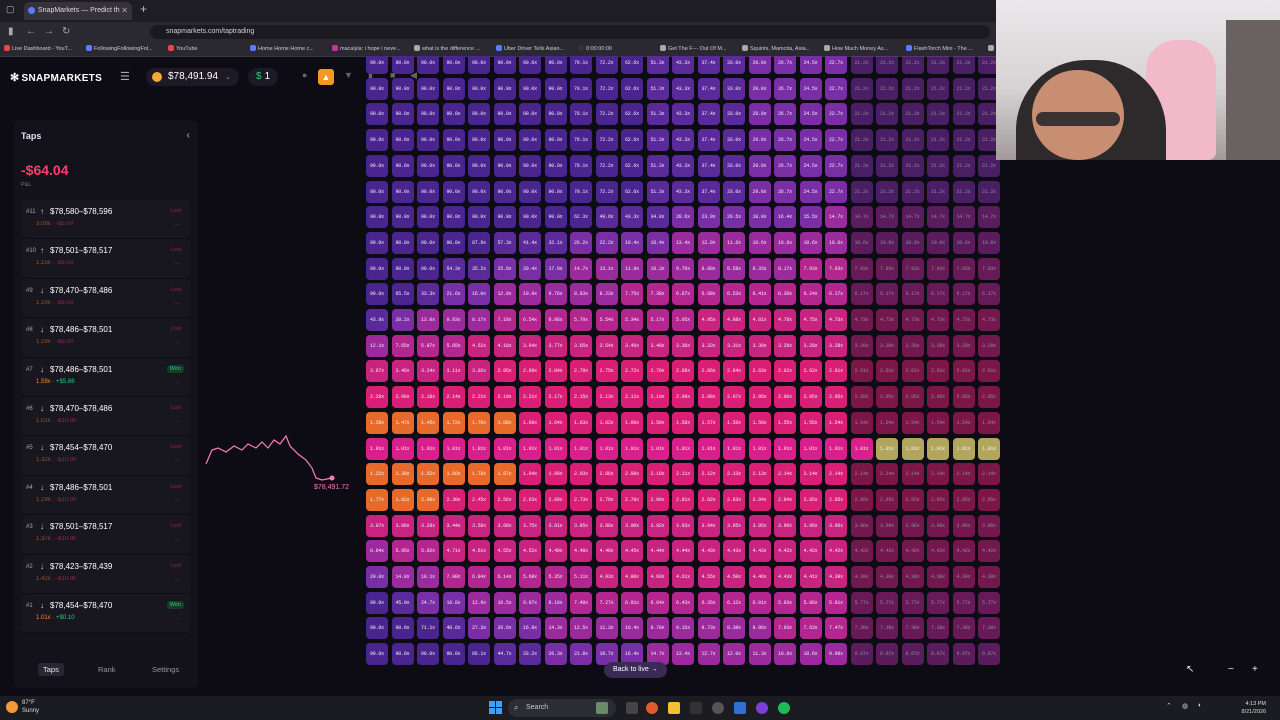 The image size is (1280, 720). Describe the element at coordinates (192, 77) in the screenshot. I see `balance-pill: $78,491.94 ⌄` at that location.